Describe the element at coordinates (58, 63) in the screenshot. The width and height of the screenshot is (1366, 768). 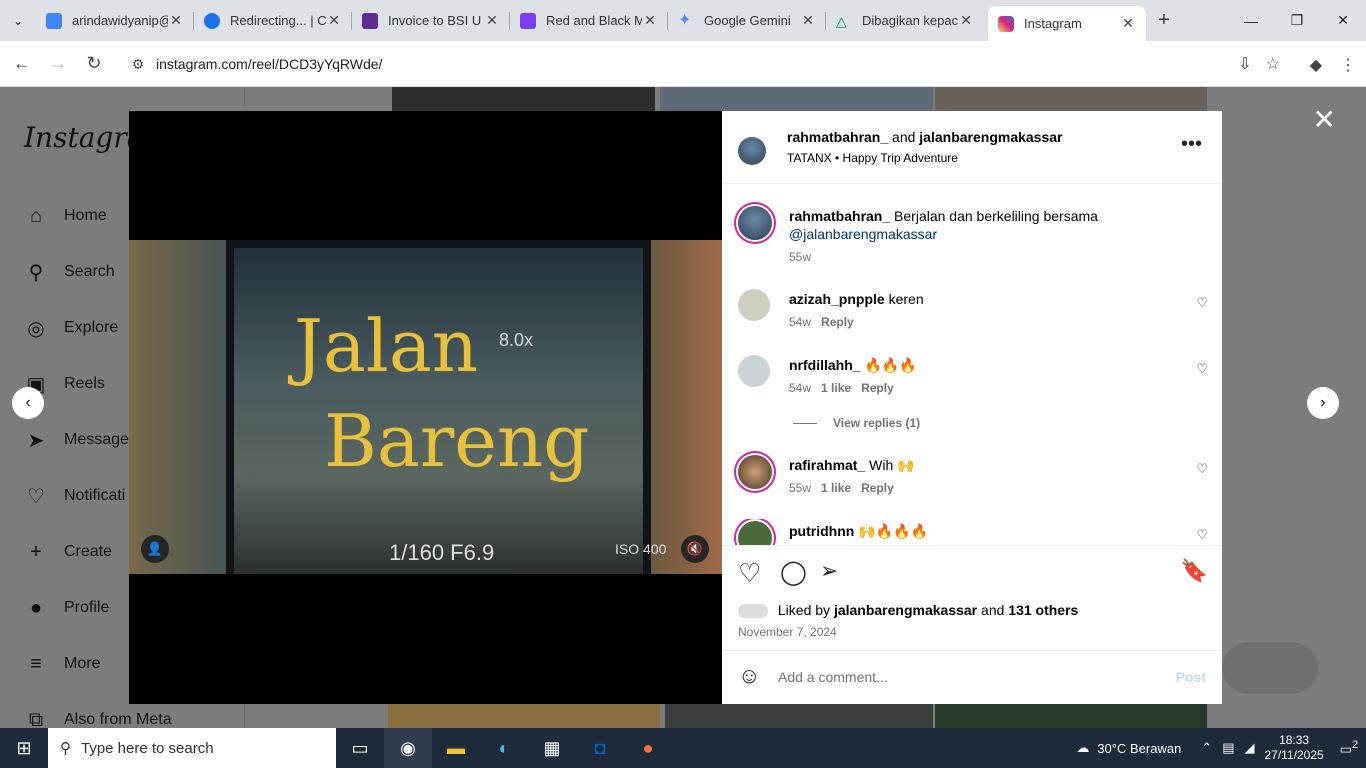
I see `forward-arrow-icon: →` at that location.